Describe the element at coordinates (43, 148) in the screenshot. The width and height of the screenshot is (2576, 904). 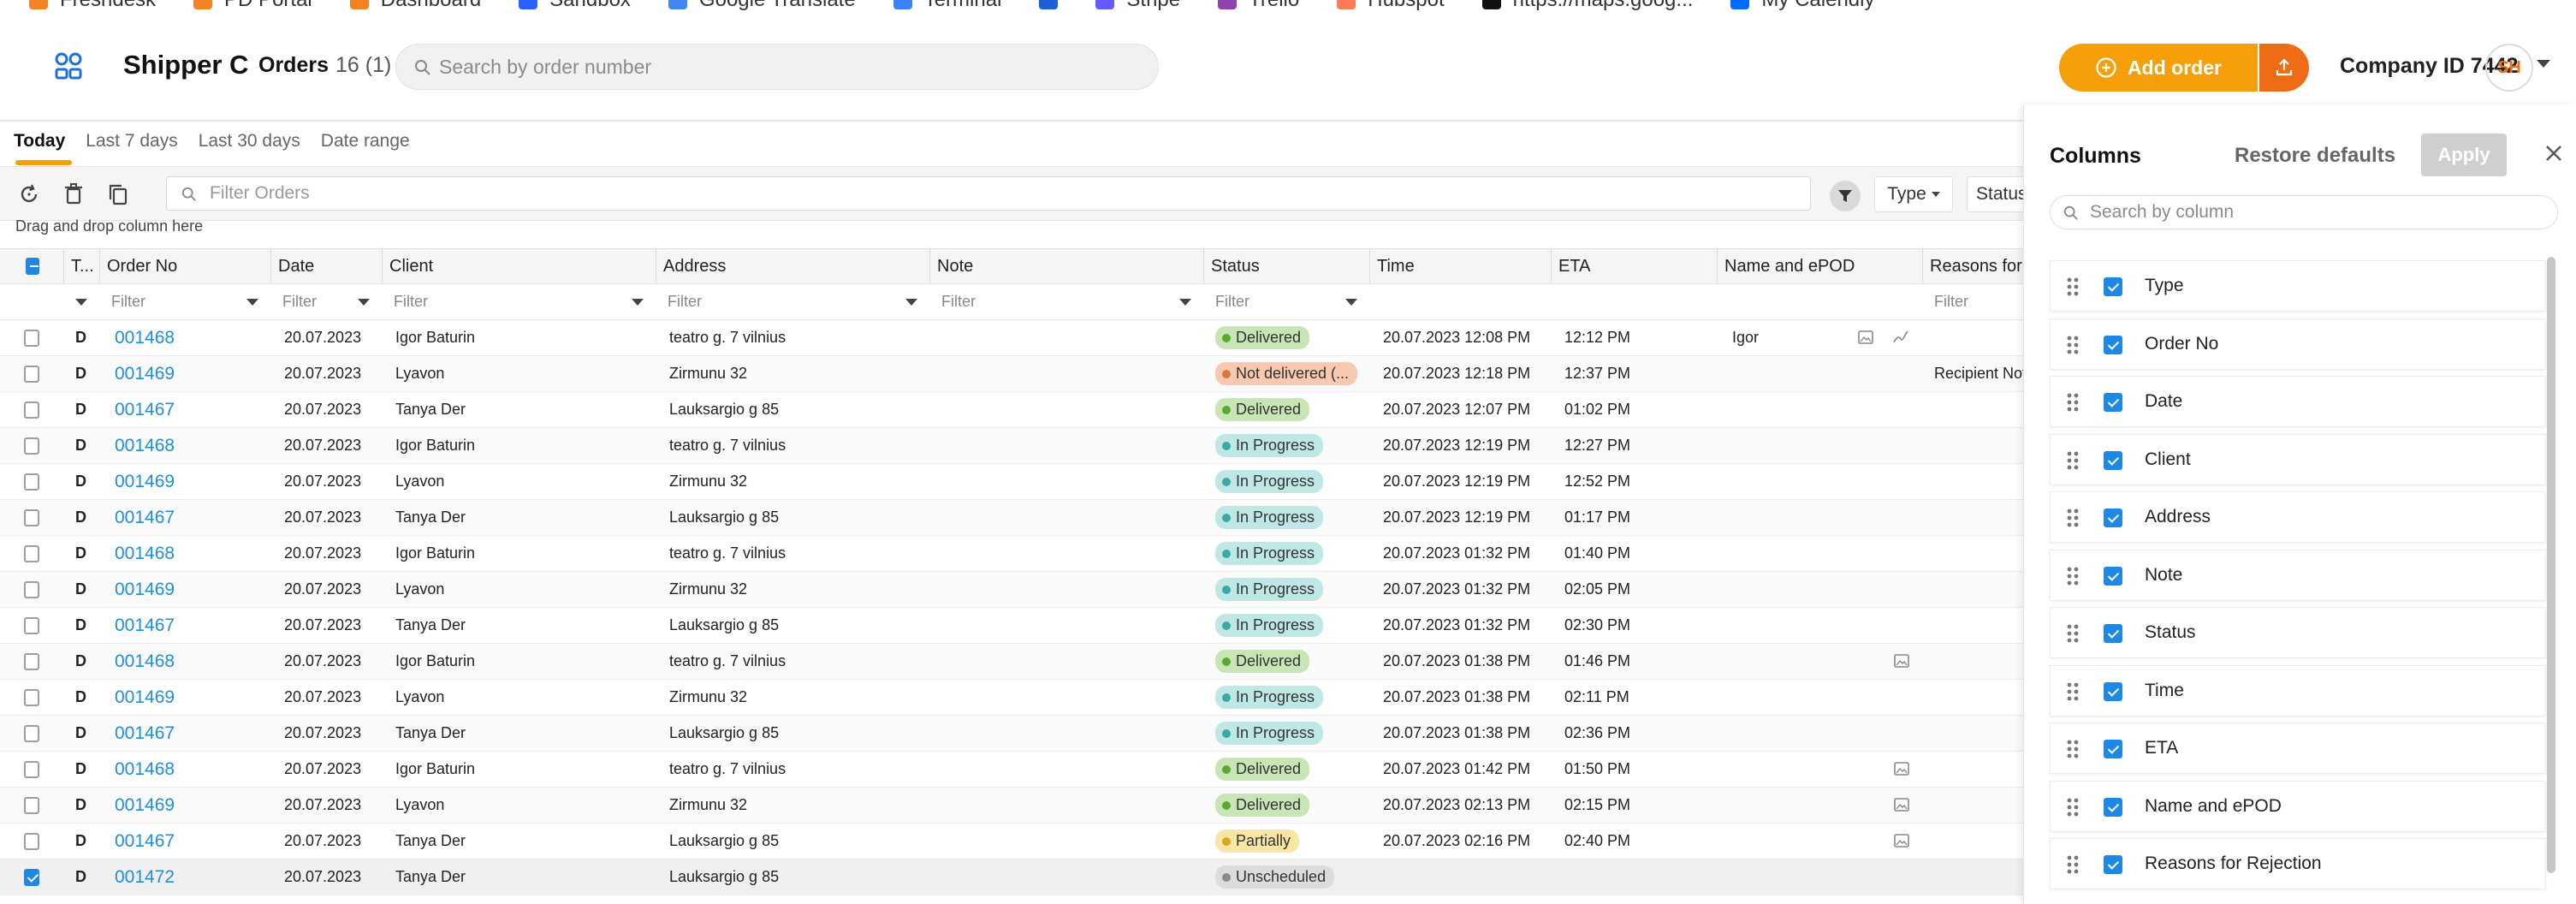
I see `tab-today: Today` at that location.